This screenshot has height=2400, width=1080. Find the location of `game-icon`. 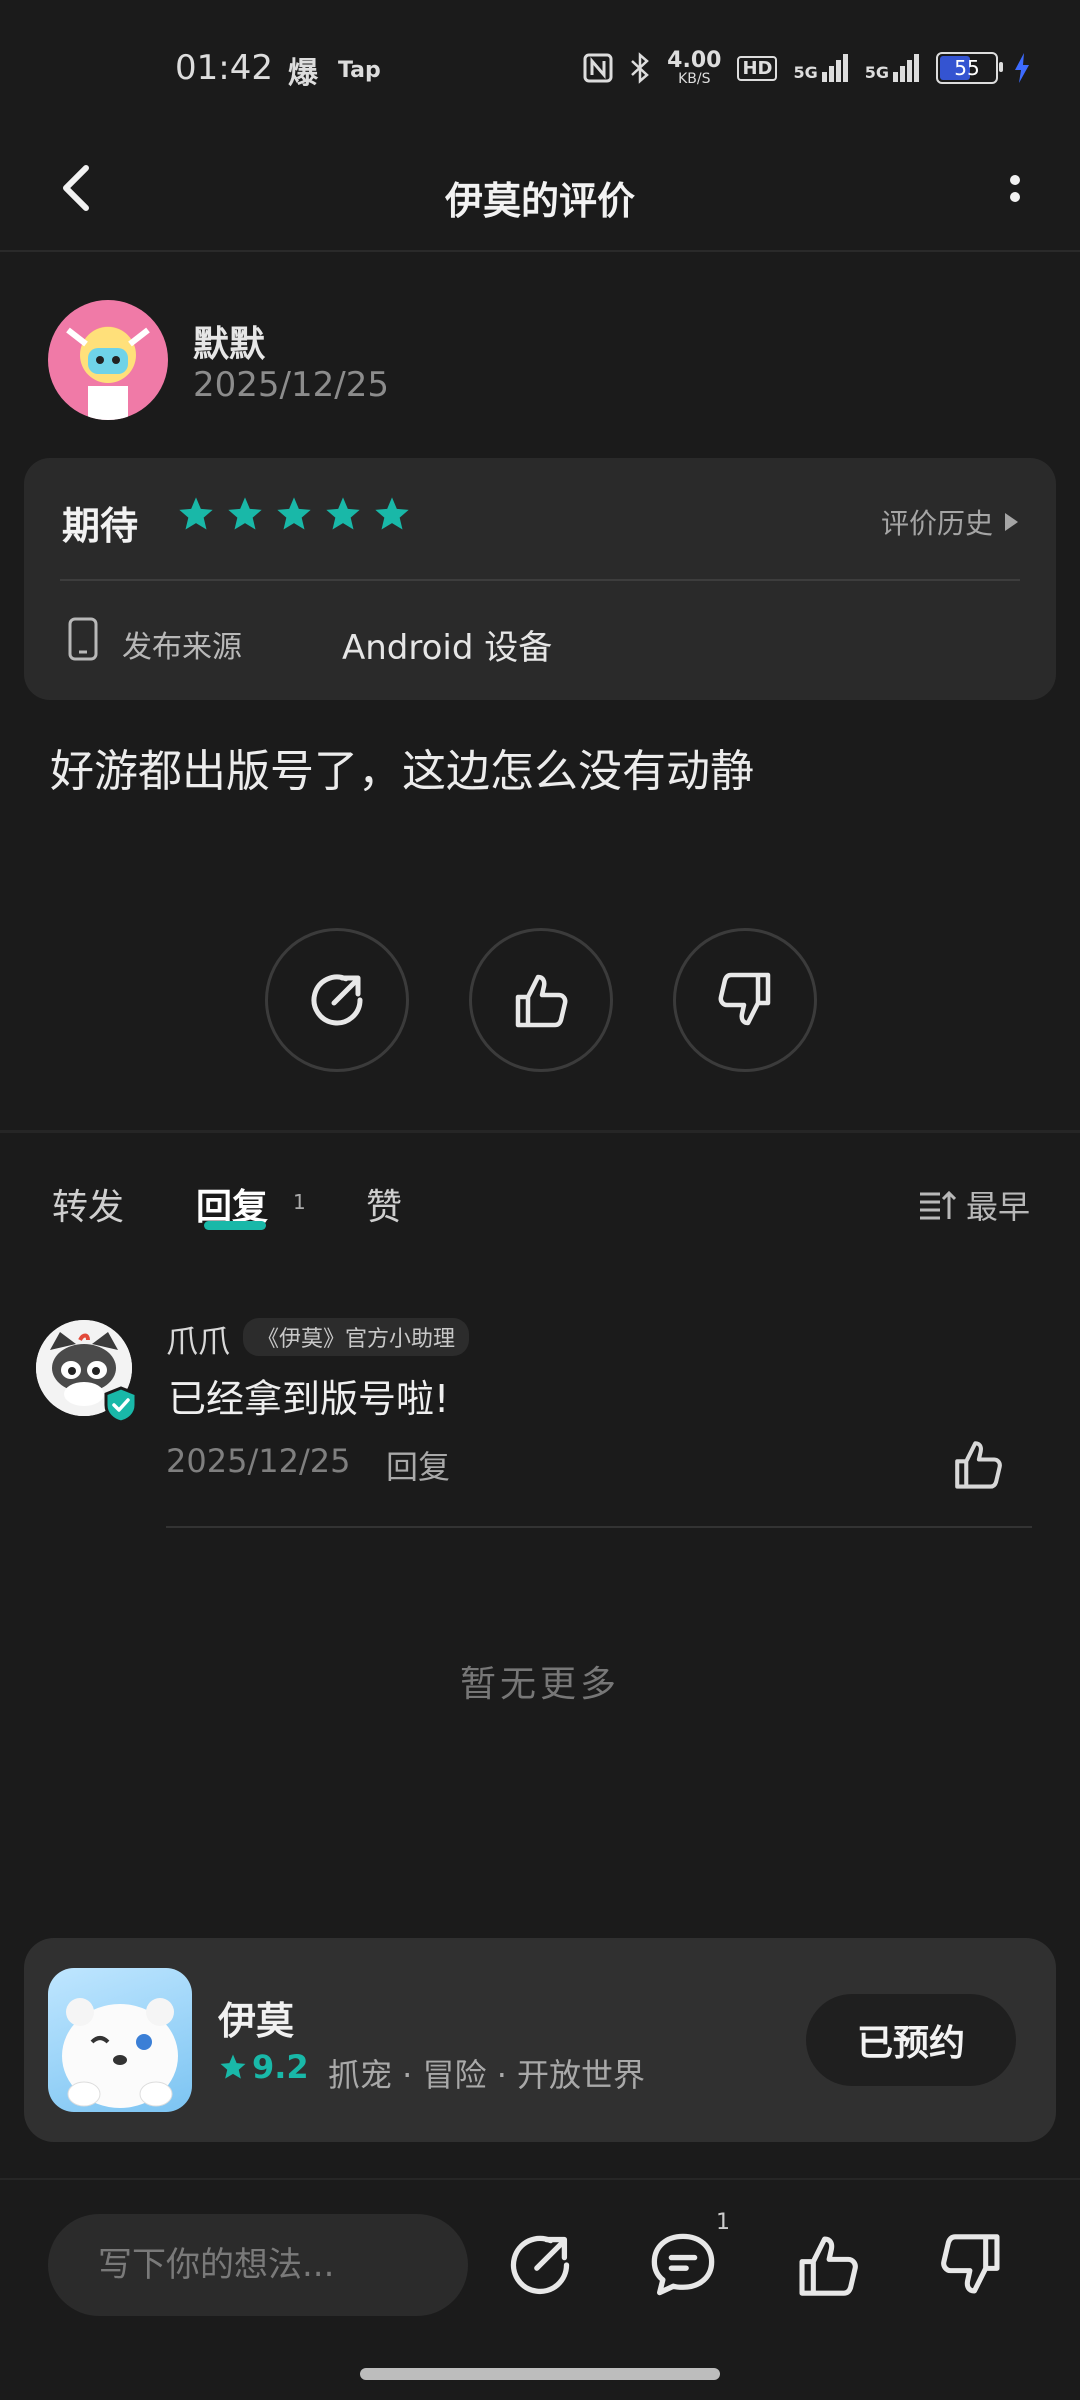

game-icon is located at coordinates (120, 2040).